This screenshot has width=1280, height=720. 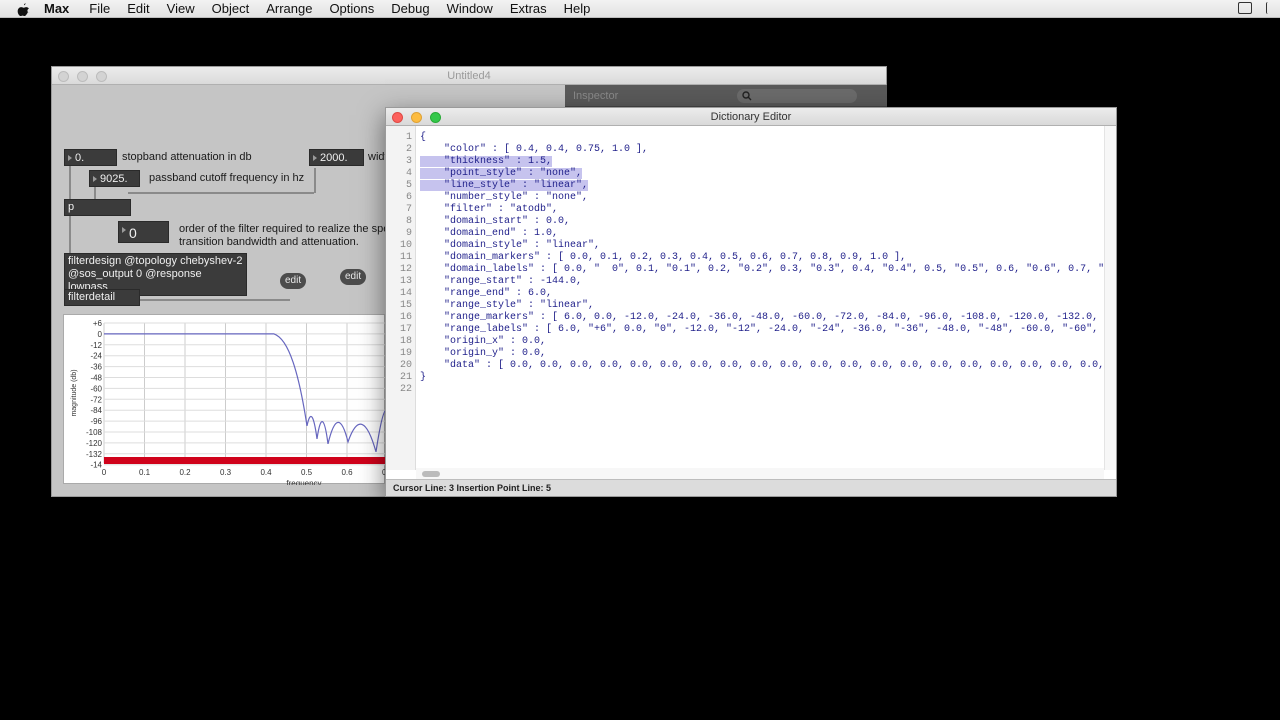 I want to click on code-line: 4 "point_style" : "none",, so click(x=746, y=174).